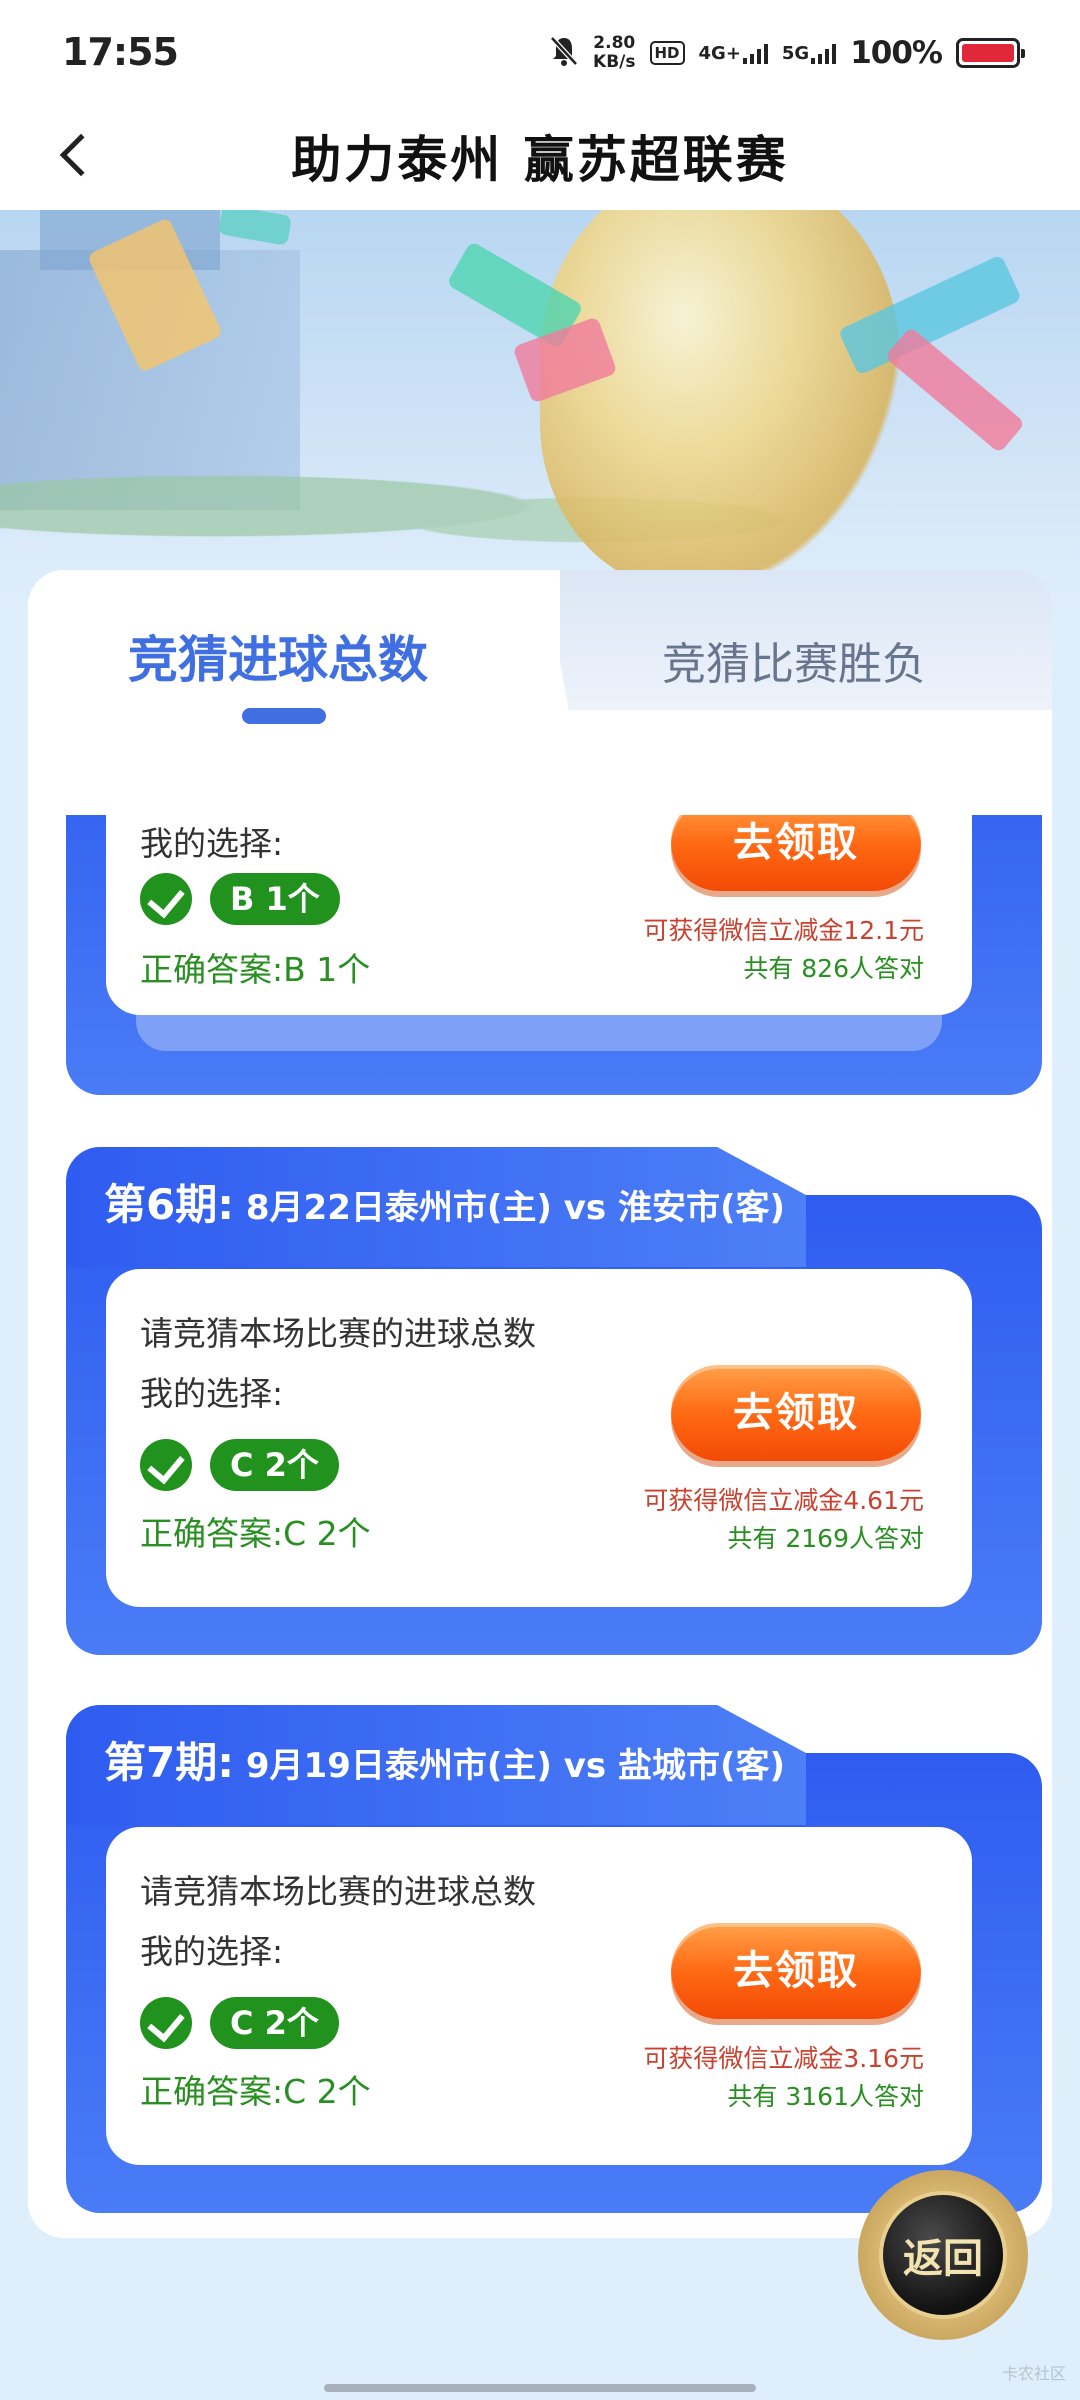 The width and height of the screenshot is (1080, 2400). I want to click on signal-4g-icon: 4G+, so click(733, 53).